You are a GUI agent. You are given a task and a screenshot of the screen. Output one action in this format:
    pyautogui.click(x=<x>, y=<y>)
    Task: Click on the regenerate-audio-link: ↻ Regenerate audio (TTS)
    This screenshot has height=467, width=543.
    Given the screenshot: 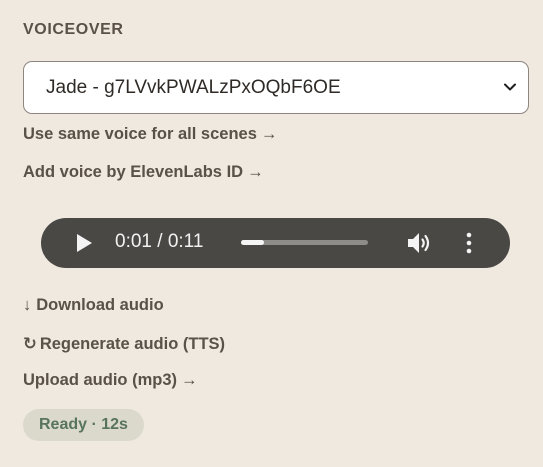 What is the action you would take?
    pyautogui.click(x=124, y=344)
    